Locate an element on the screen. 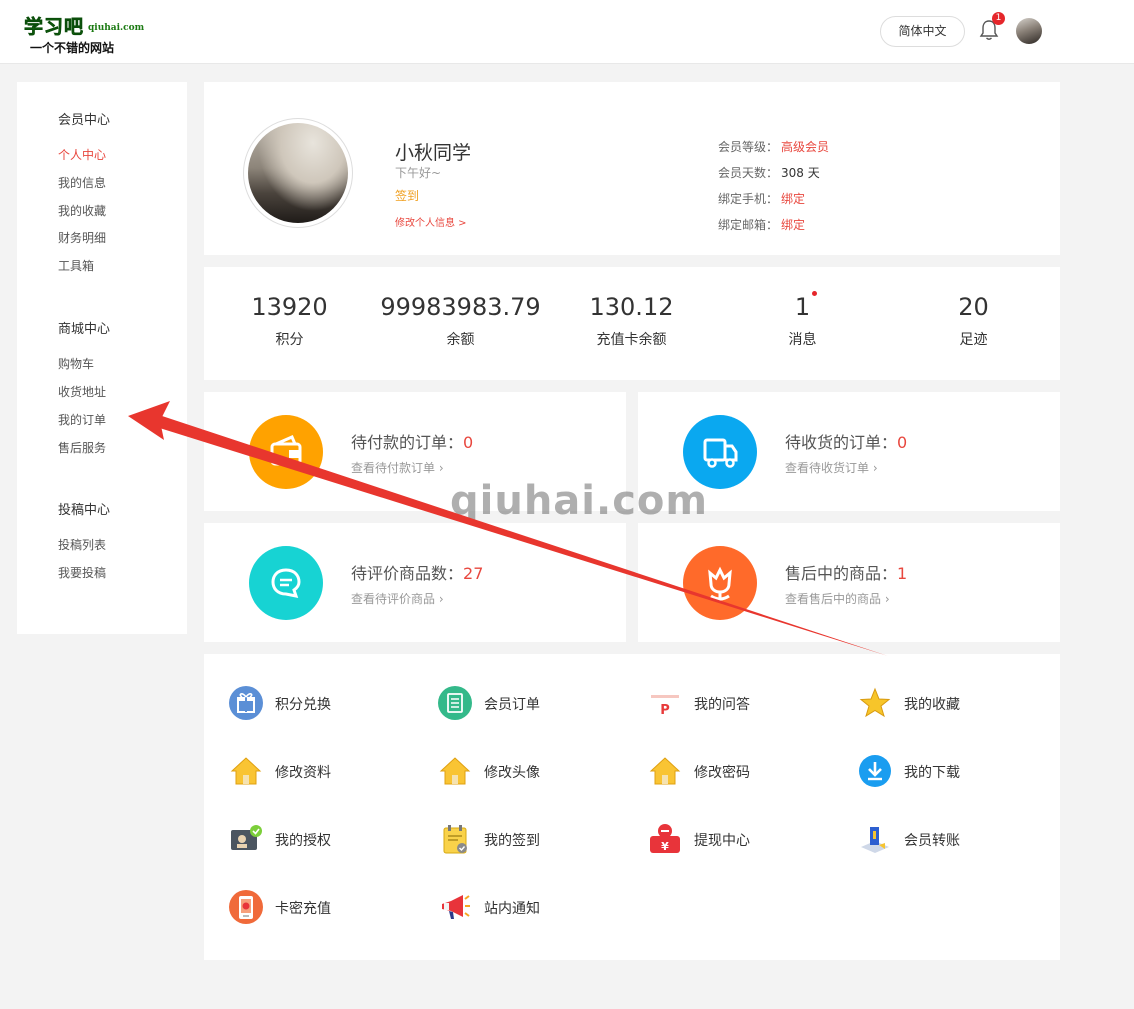 The height and width of the screenshot is (1009, 1134). tool-label: 我的下载 is located at coordinates (932, 773).